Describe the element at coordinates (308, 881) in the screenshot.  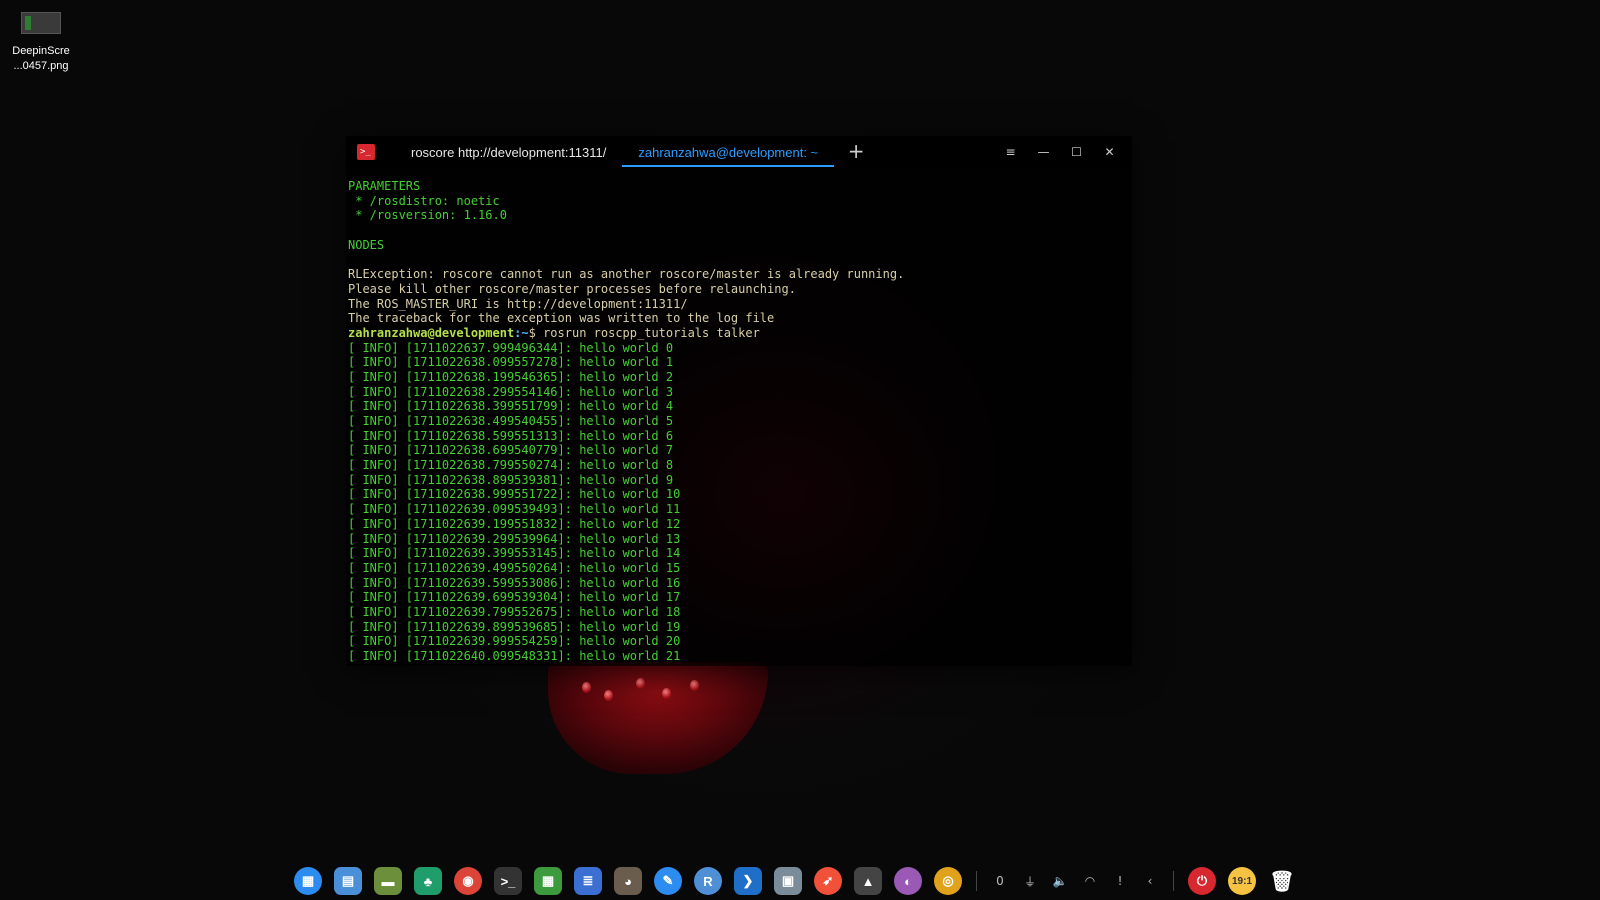
I see `launcher-icon: ▦` at that location.